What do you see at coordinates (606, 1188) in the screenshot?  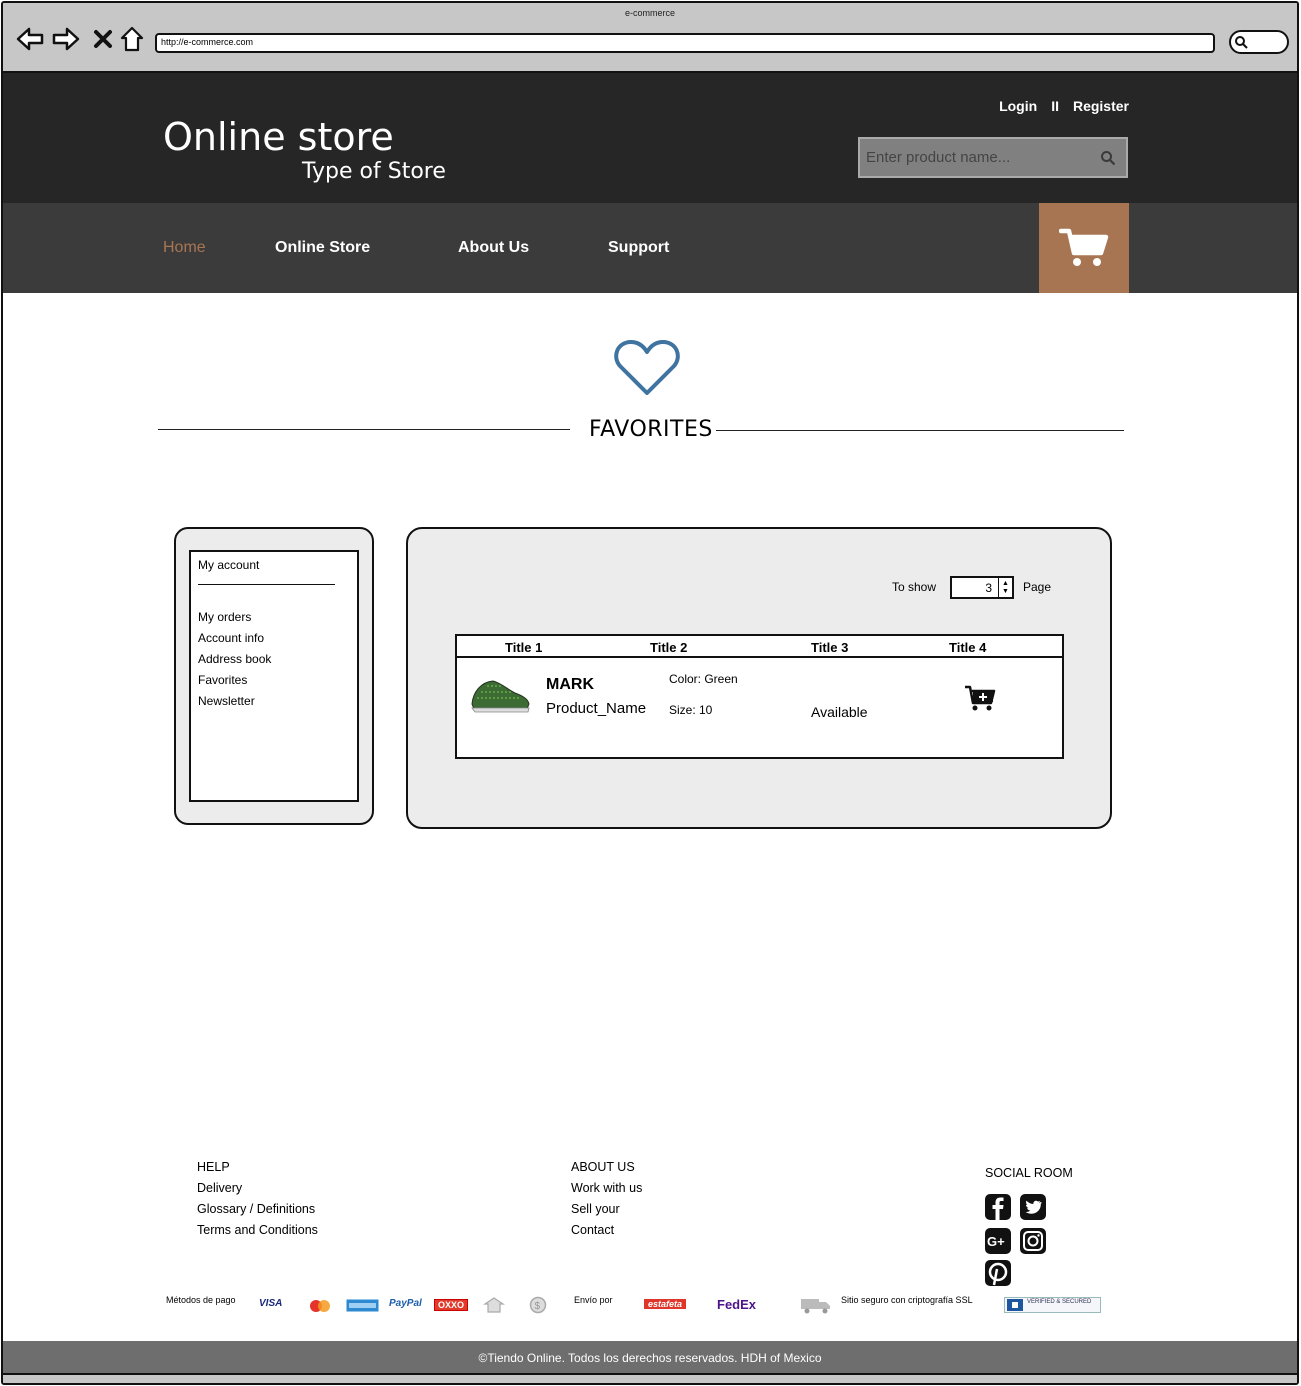 I see `footer-link-work: Work with us` at bounding box center [606, 1188].